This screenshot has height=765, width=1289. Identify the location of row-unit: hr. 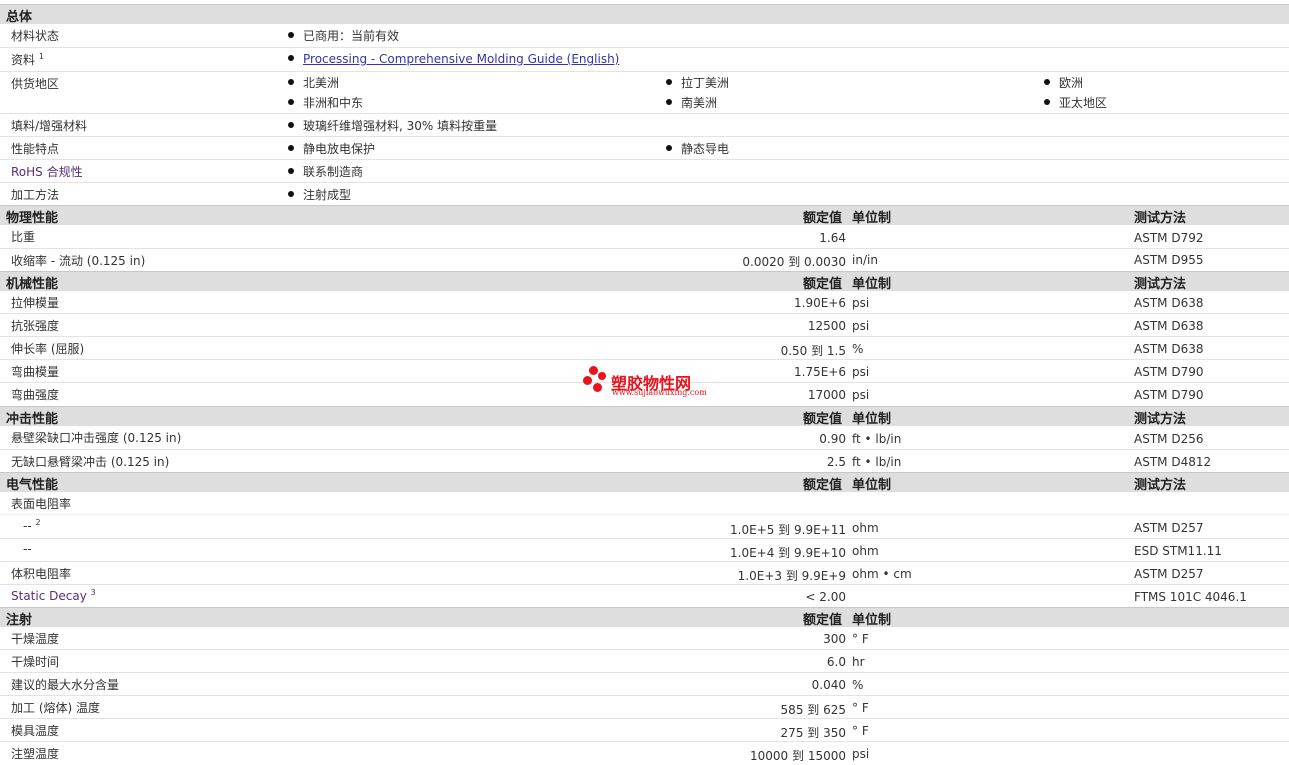
(858, 662).